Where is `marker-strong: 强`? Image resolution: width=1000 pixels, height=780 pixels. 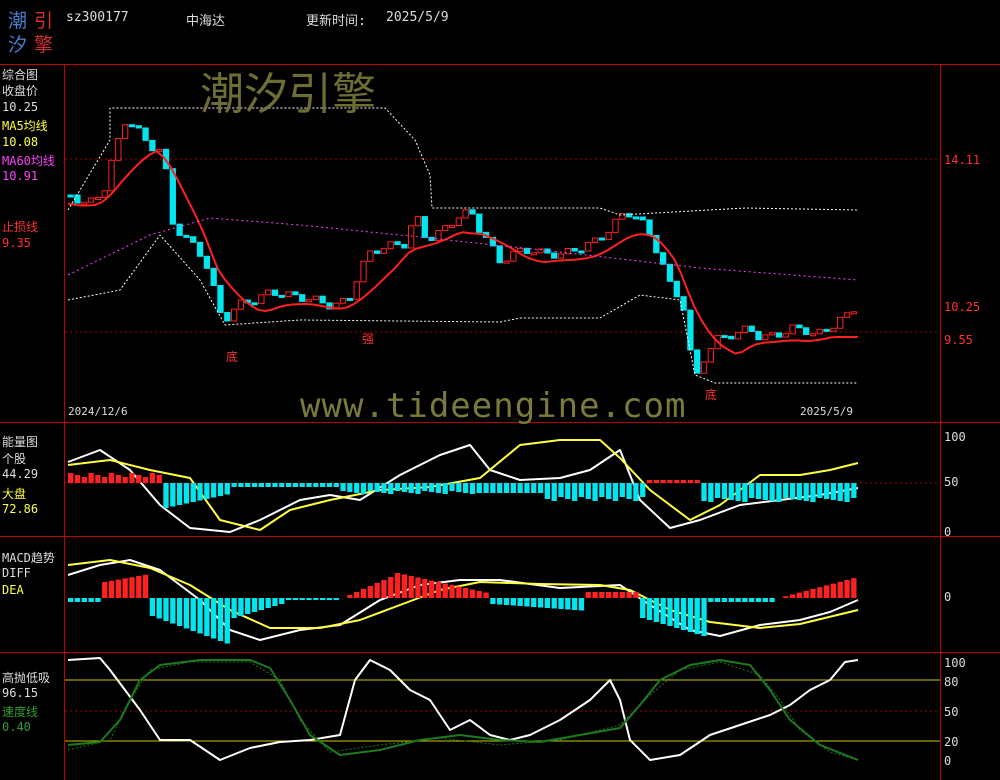
marker-strong: 强 is located at coordinates (368, 339).